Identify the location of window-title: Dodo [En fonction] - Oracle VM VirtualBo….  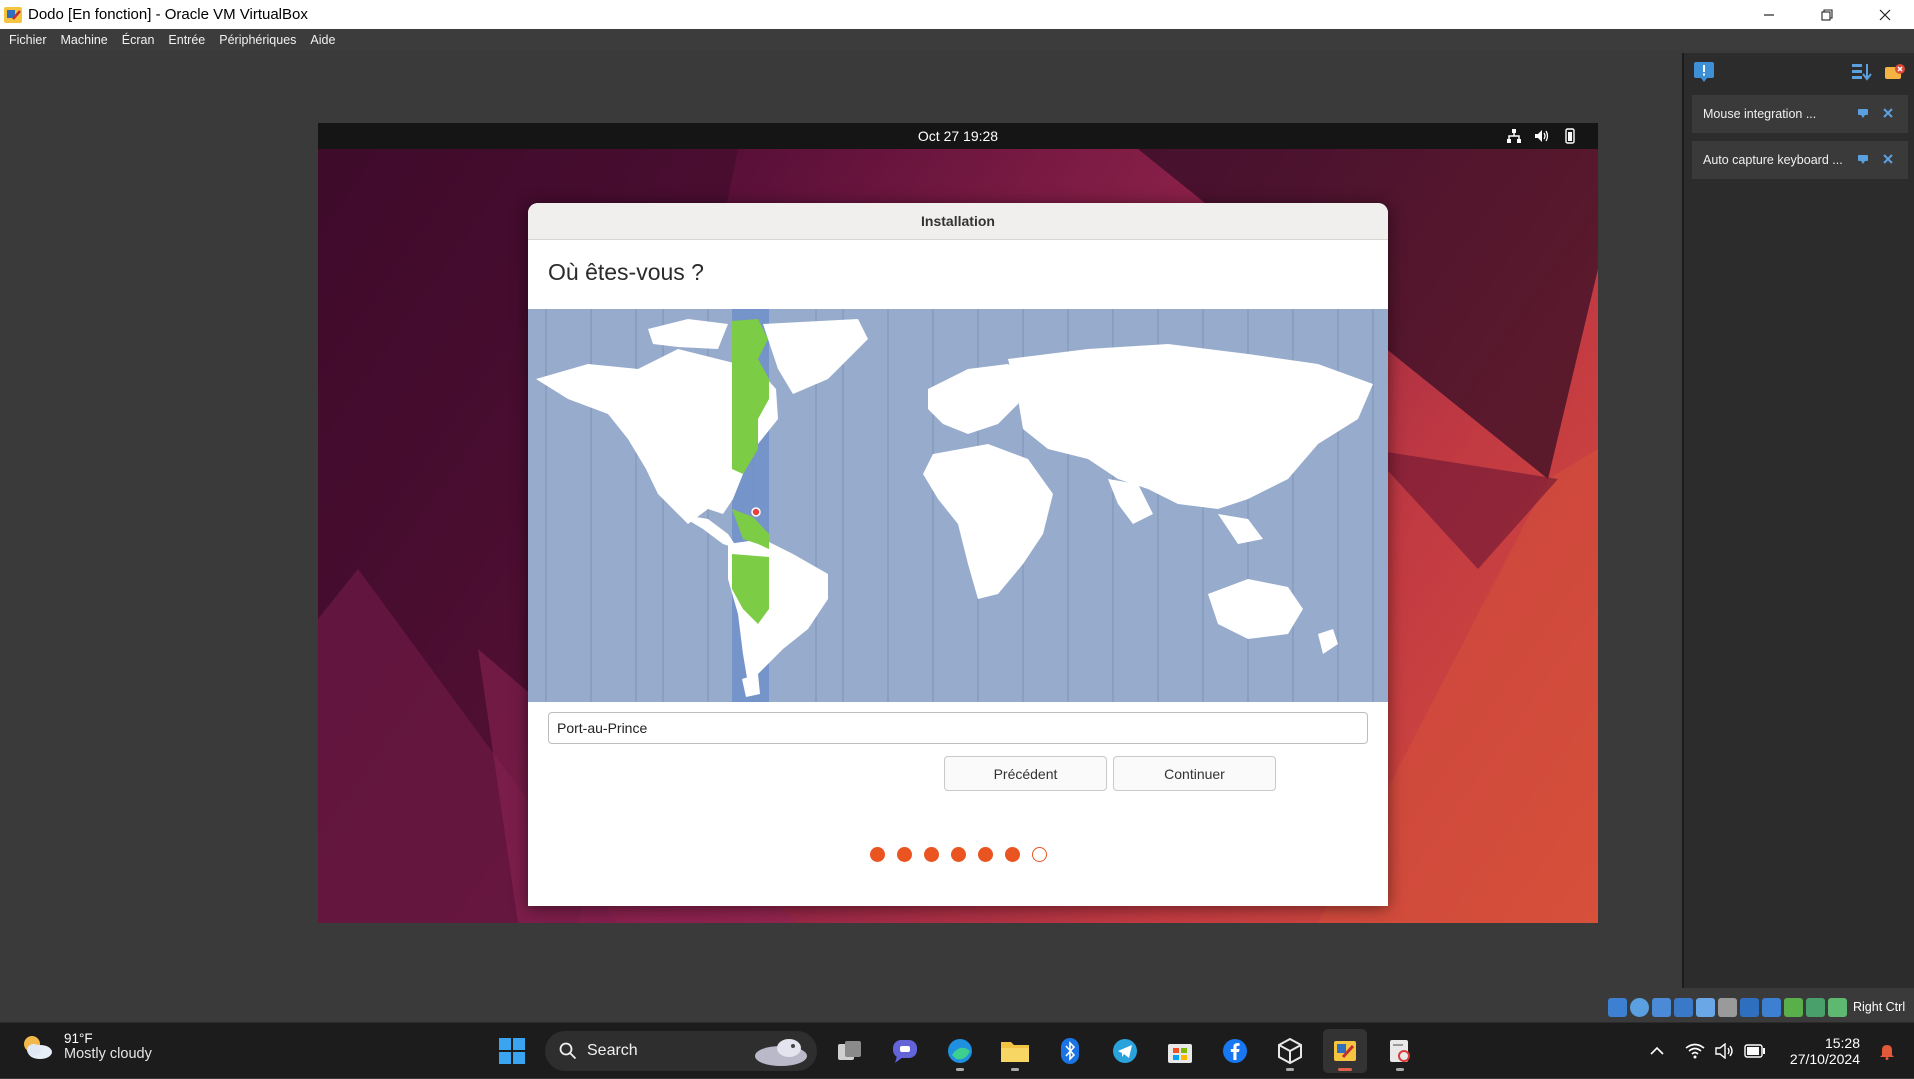
(168, 14).